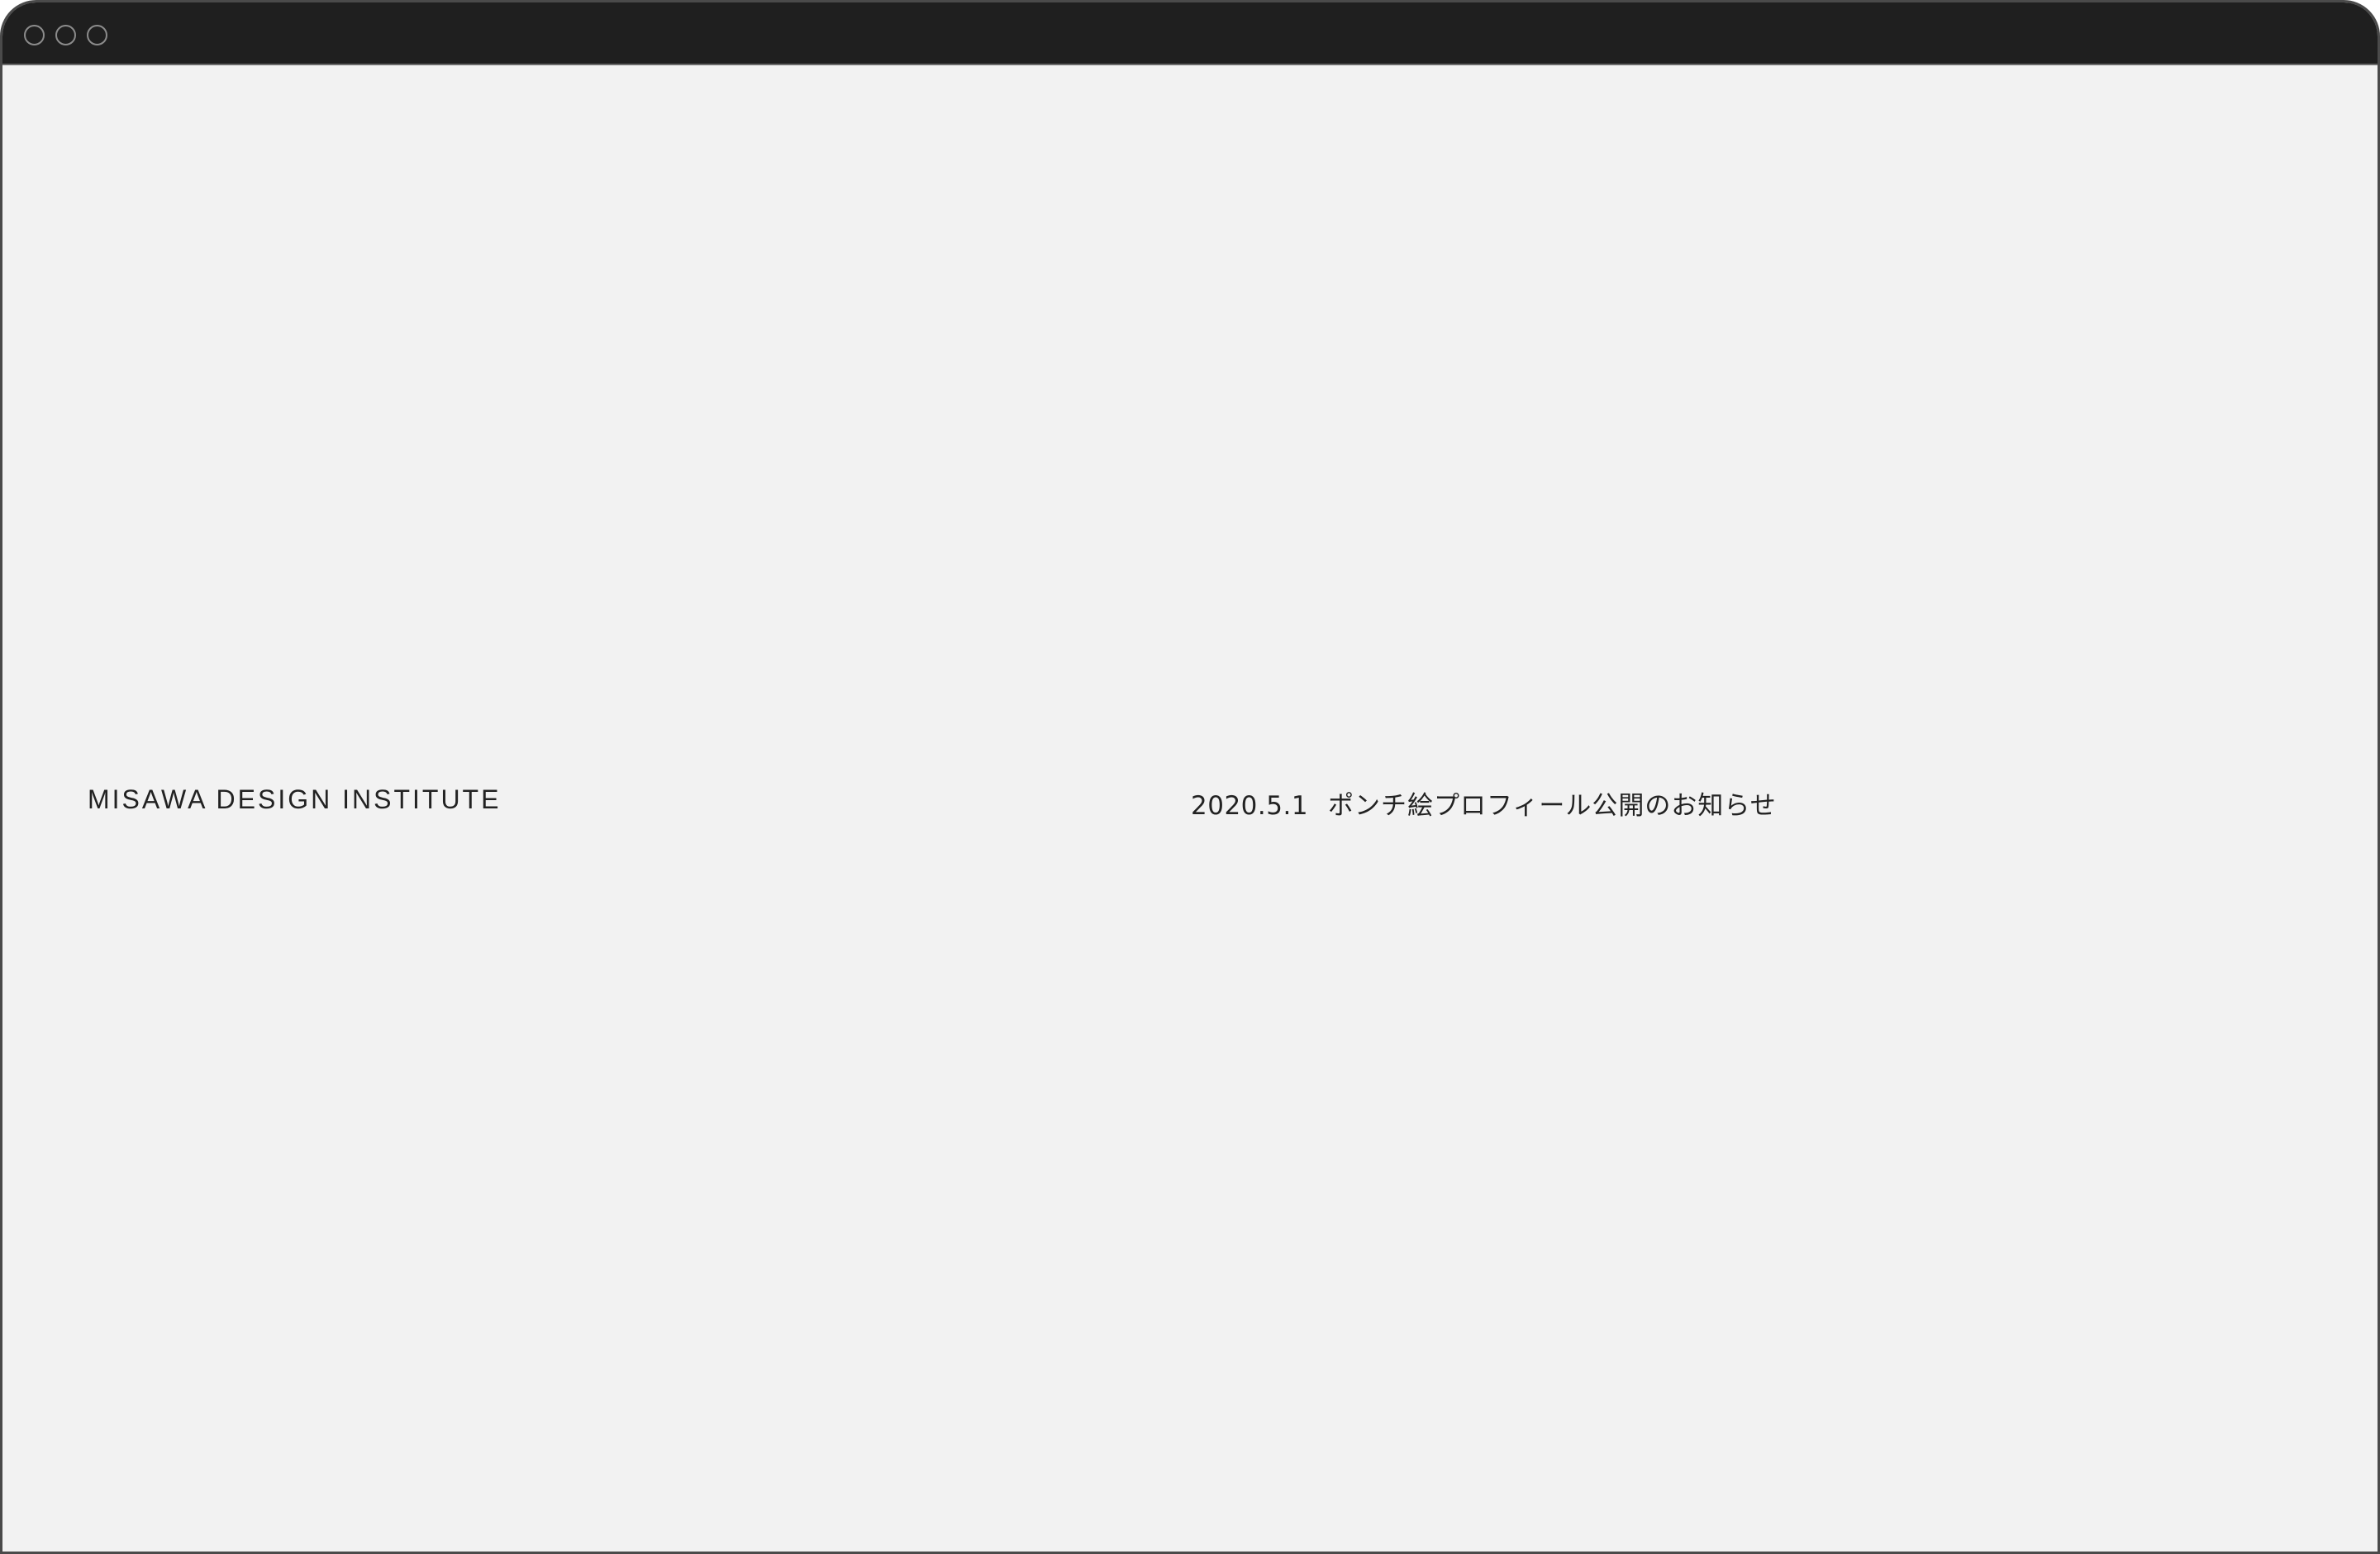 The image size is (2380, 1554). Describe the element at coordinates (65, 35) in the screenshot. I see `minimize-window-button` at that location.